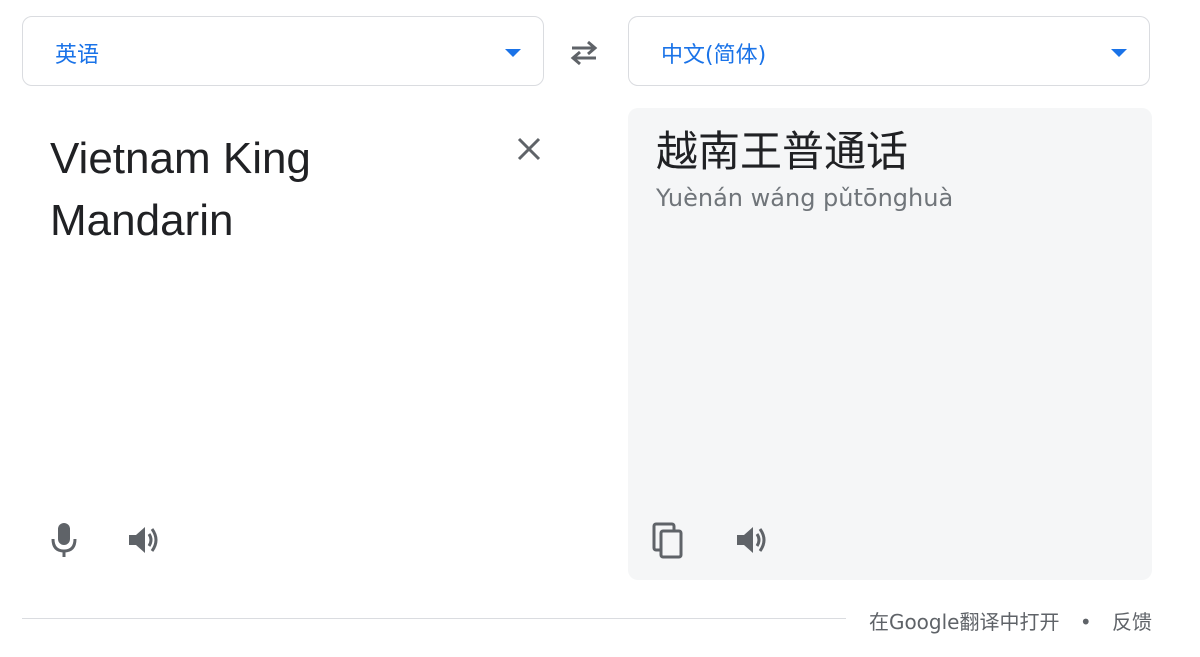  I want to click on open-in-google-translate-link: 在Google翻译中打开, so click(964, 622).